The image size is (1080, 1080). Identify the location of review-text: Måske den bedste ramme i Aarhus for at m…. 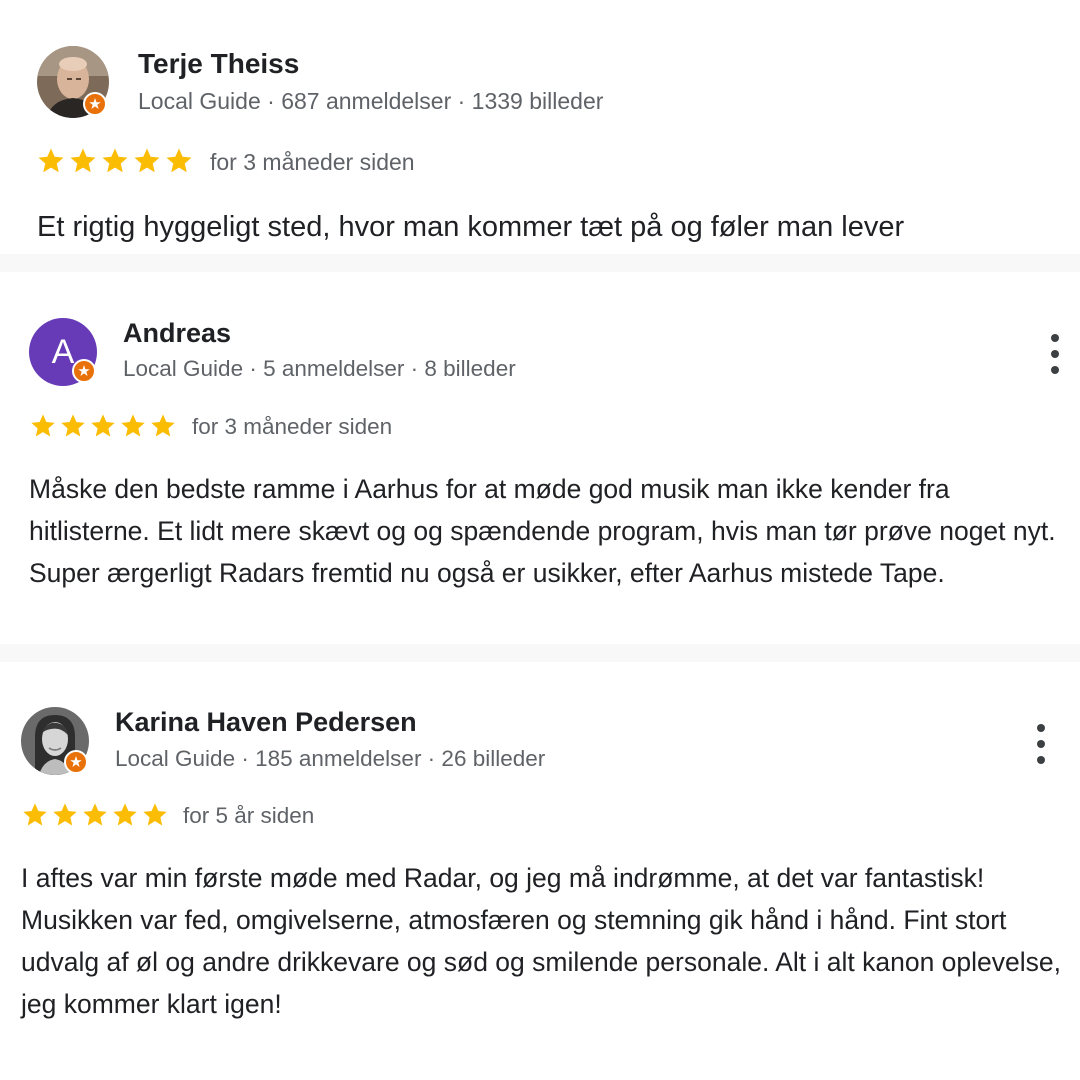
(542, 531).